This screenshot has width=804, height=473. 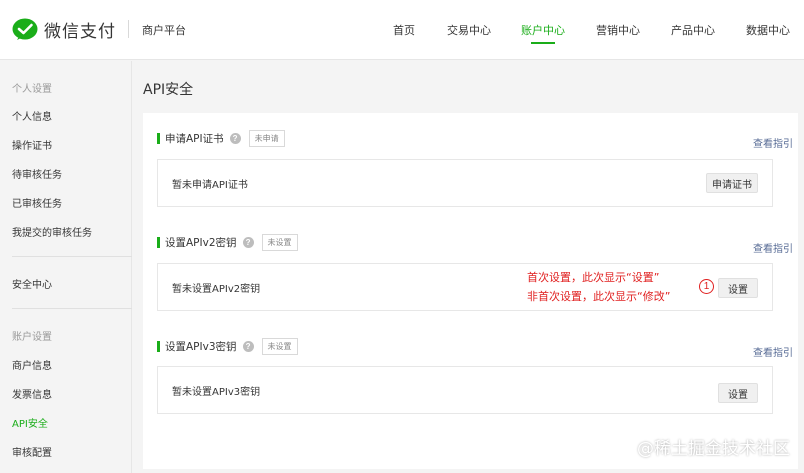 I want to click on nav-active-underline, so click(x=543, y=43).